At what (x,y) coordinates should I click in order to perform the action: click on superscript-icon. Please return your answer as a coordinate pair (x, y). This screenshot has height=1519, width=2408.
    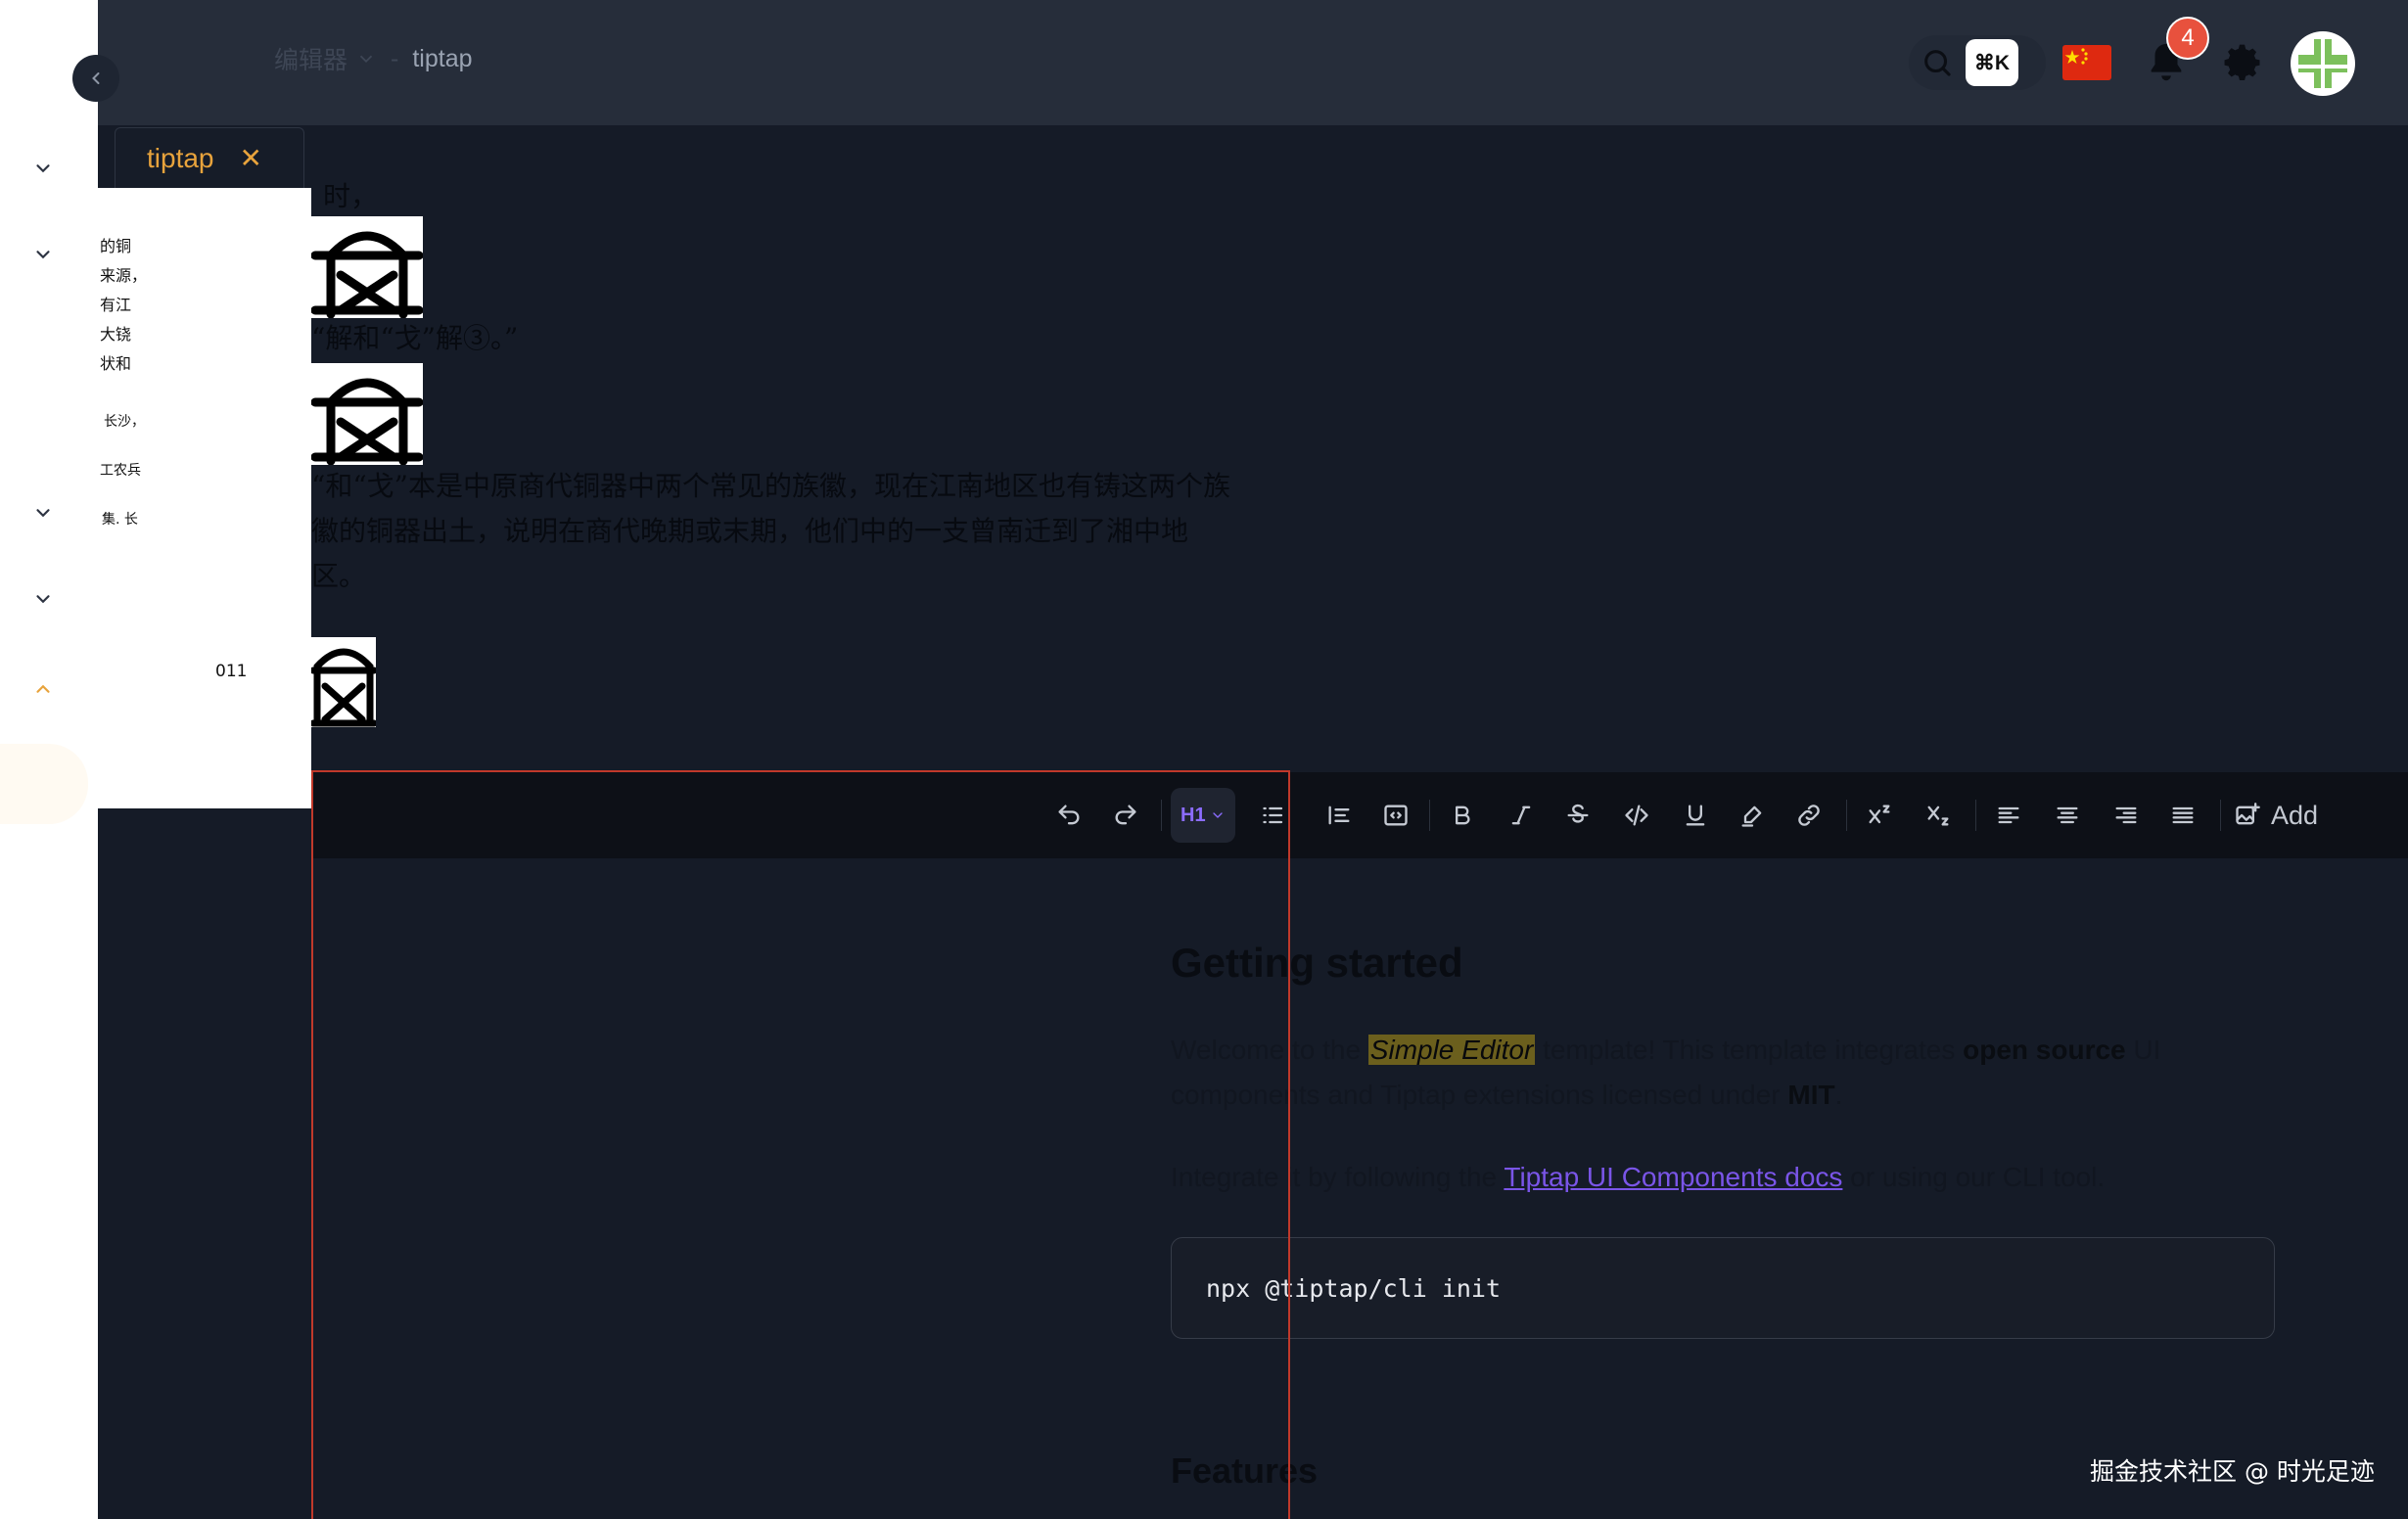
    Looking at the image, I should click on (1879, 814).